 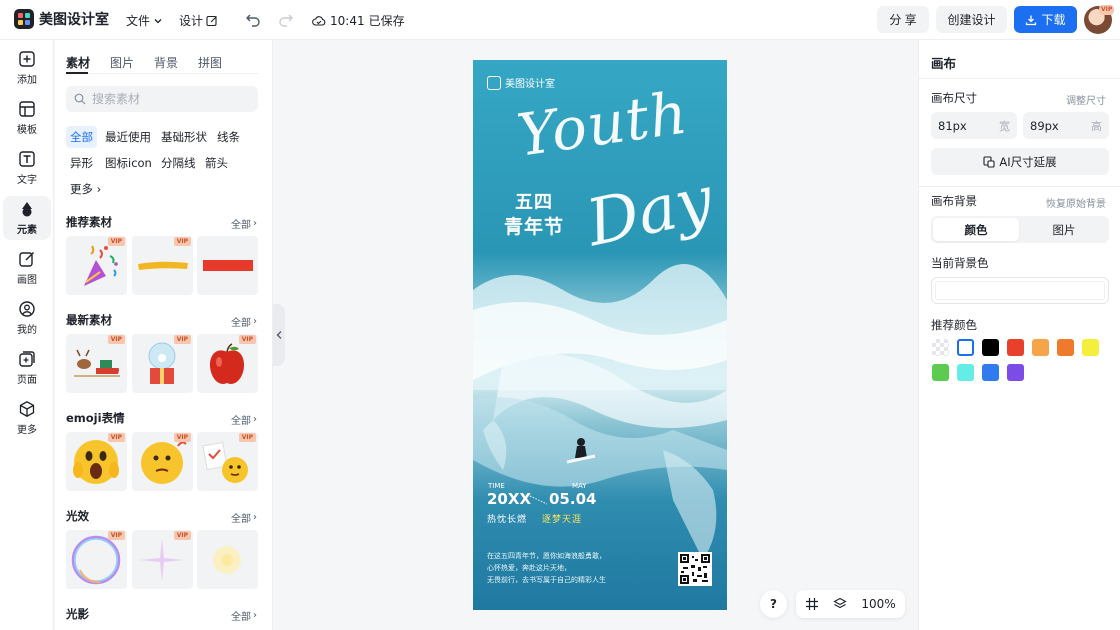 I want to click on help-button: ?, so click(x=773, y=604).